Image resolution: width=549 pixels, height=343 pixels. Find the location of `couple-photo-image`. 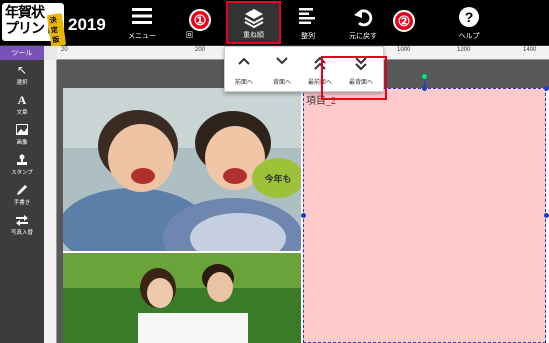

couple-photo-image is located at coordinates (182, 298).